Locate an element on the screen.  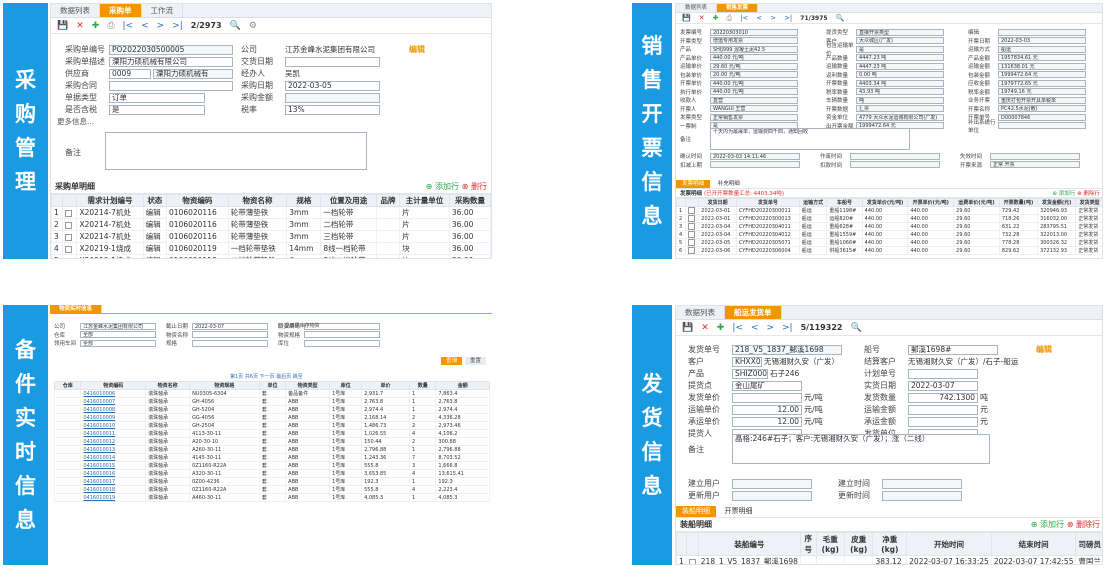
material-code-link: 0416010017 is located at coordinates (113, 481).